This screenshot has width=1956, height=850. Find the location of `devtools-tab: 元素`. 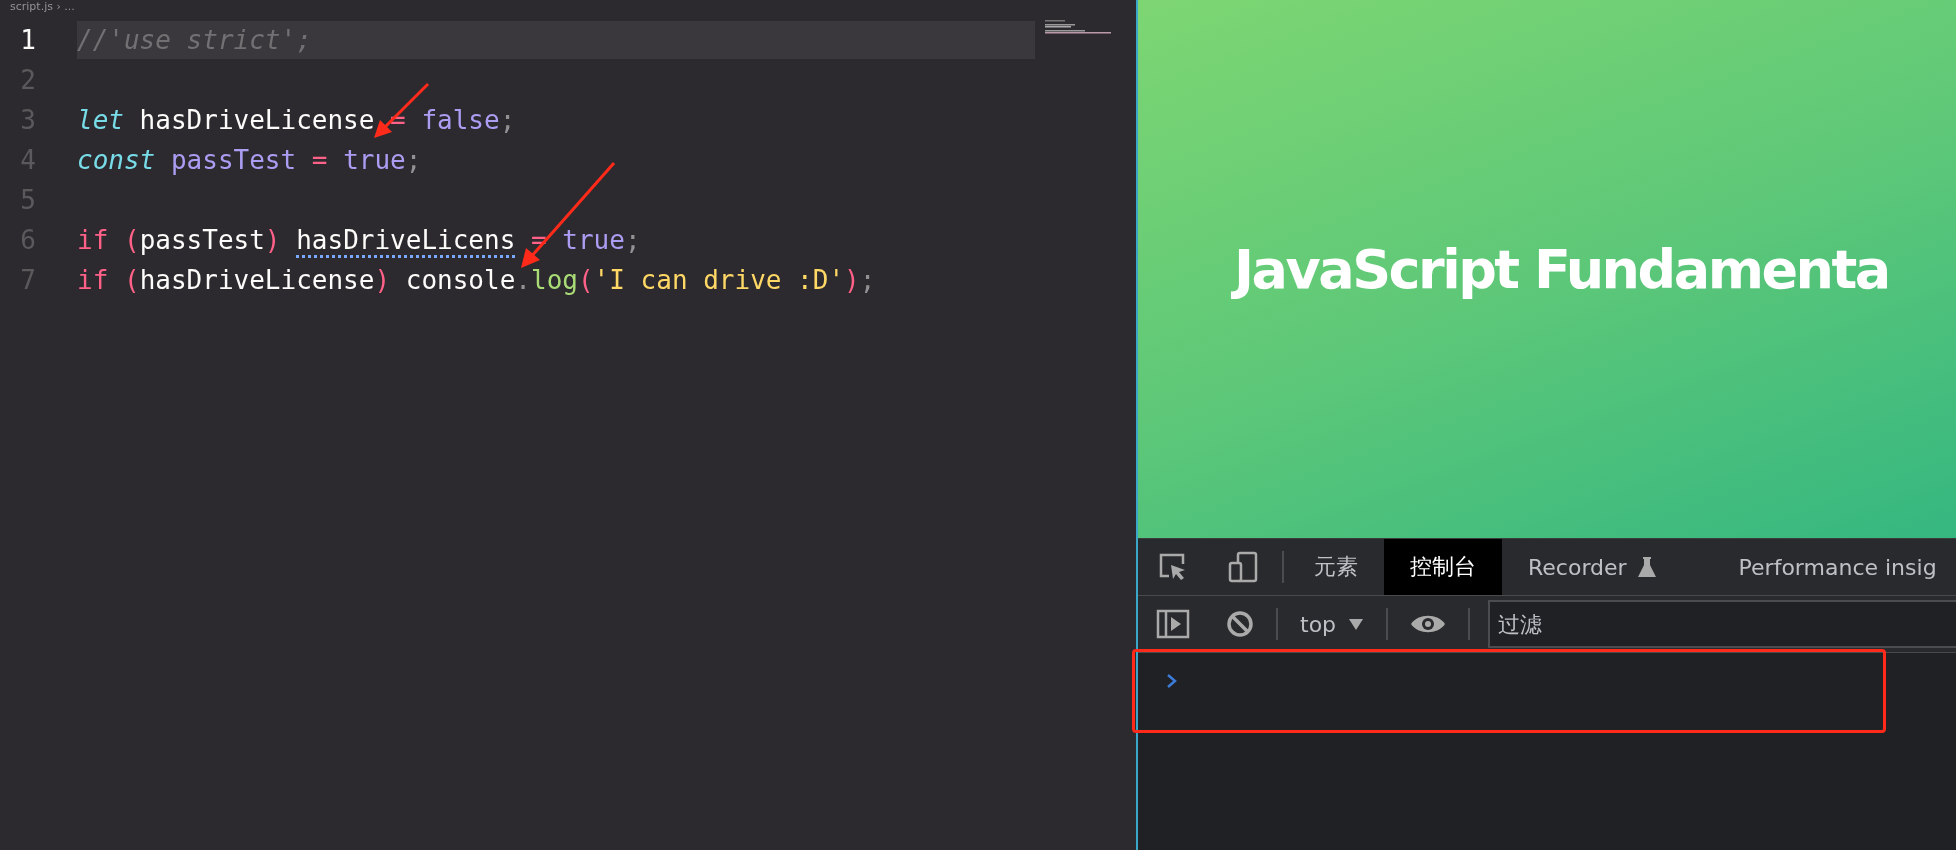

devtools-tab: 元素 is located at coordinates (1336, 567).